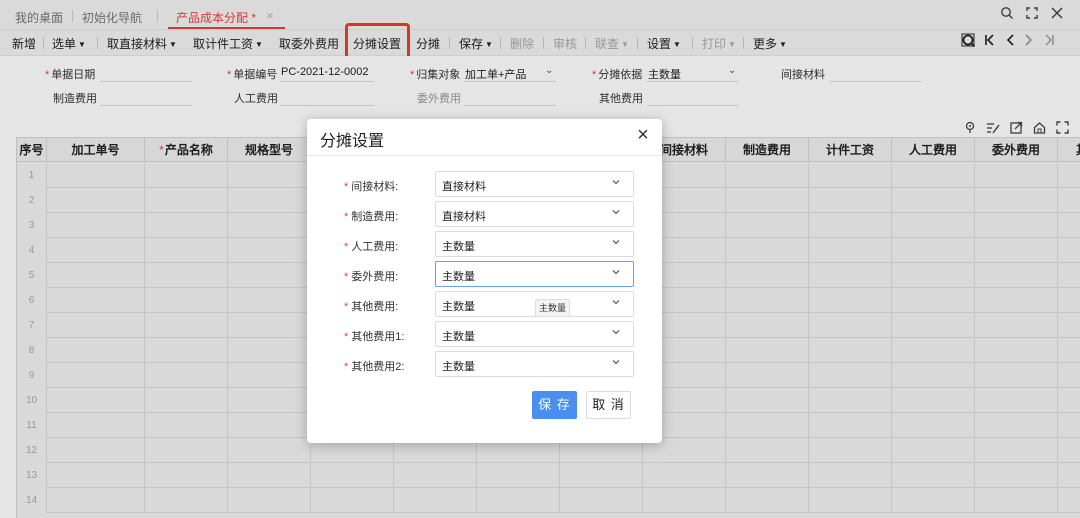 The image size is (1080, 518). I want to click on other-cost-label: * 其他费用:, so click(371, 307).